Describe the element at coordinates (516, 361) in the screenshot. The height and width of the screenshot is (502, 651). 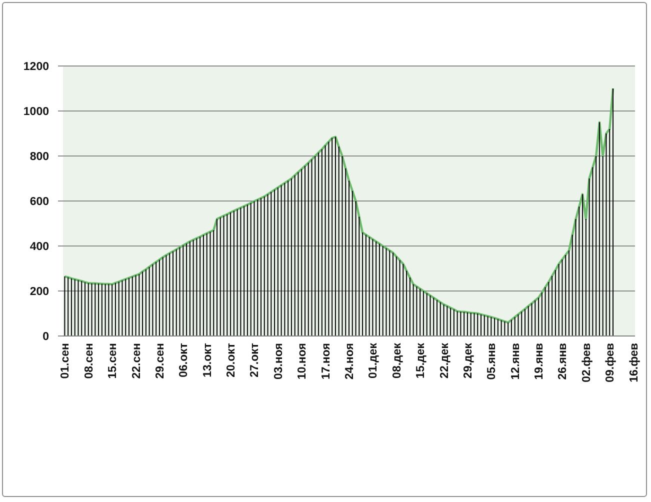
I see `x-axis-label: 12.янв` at that location.